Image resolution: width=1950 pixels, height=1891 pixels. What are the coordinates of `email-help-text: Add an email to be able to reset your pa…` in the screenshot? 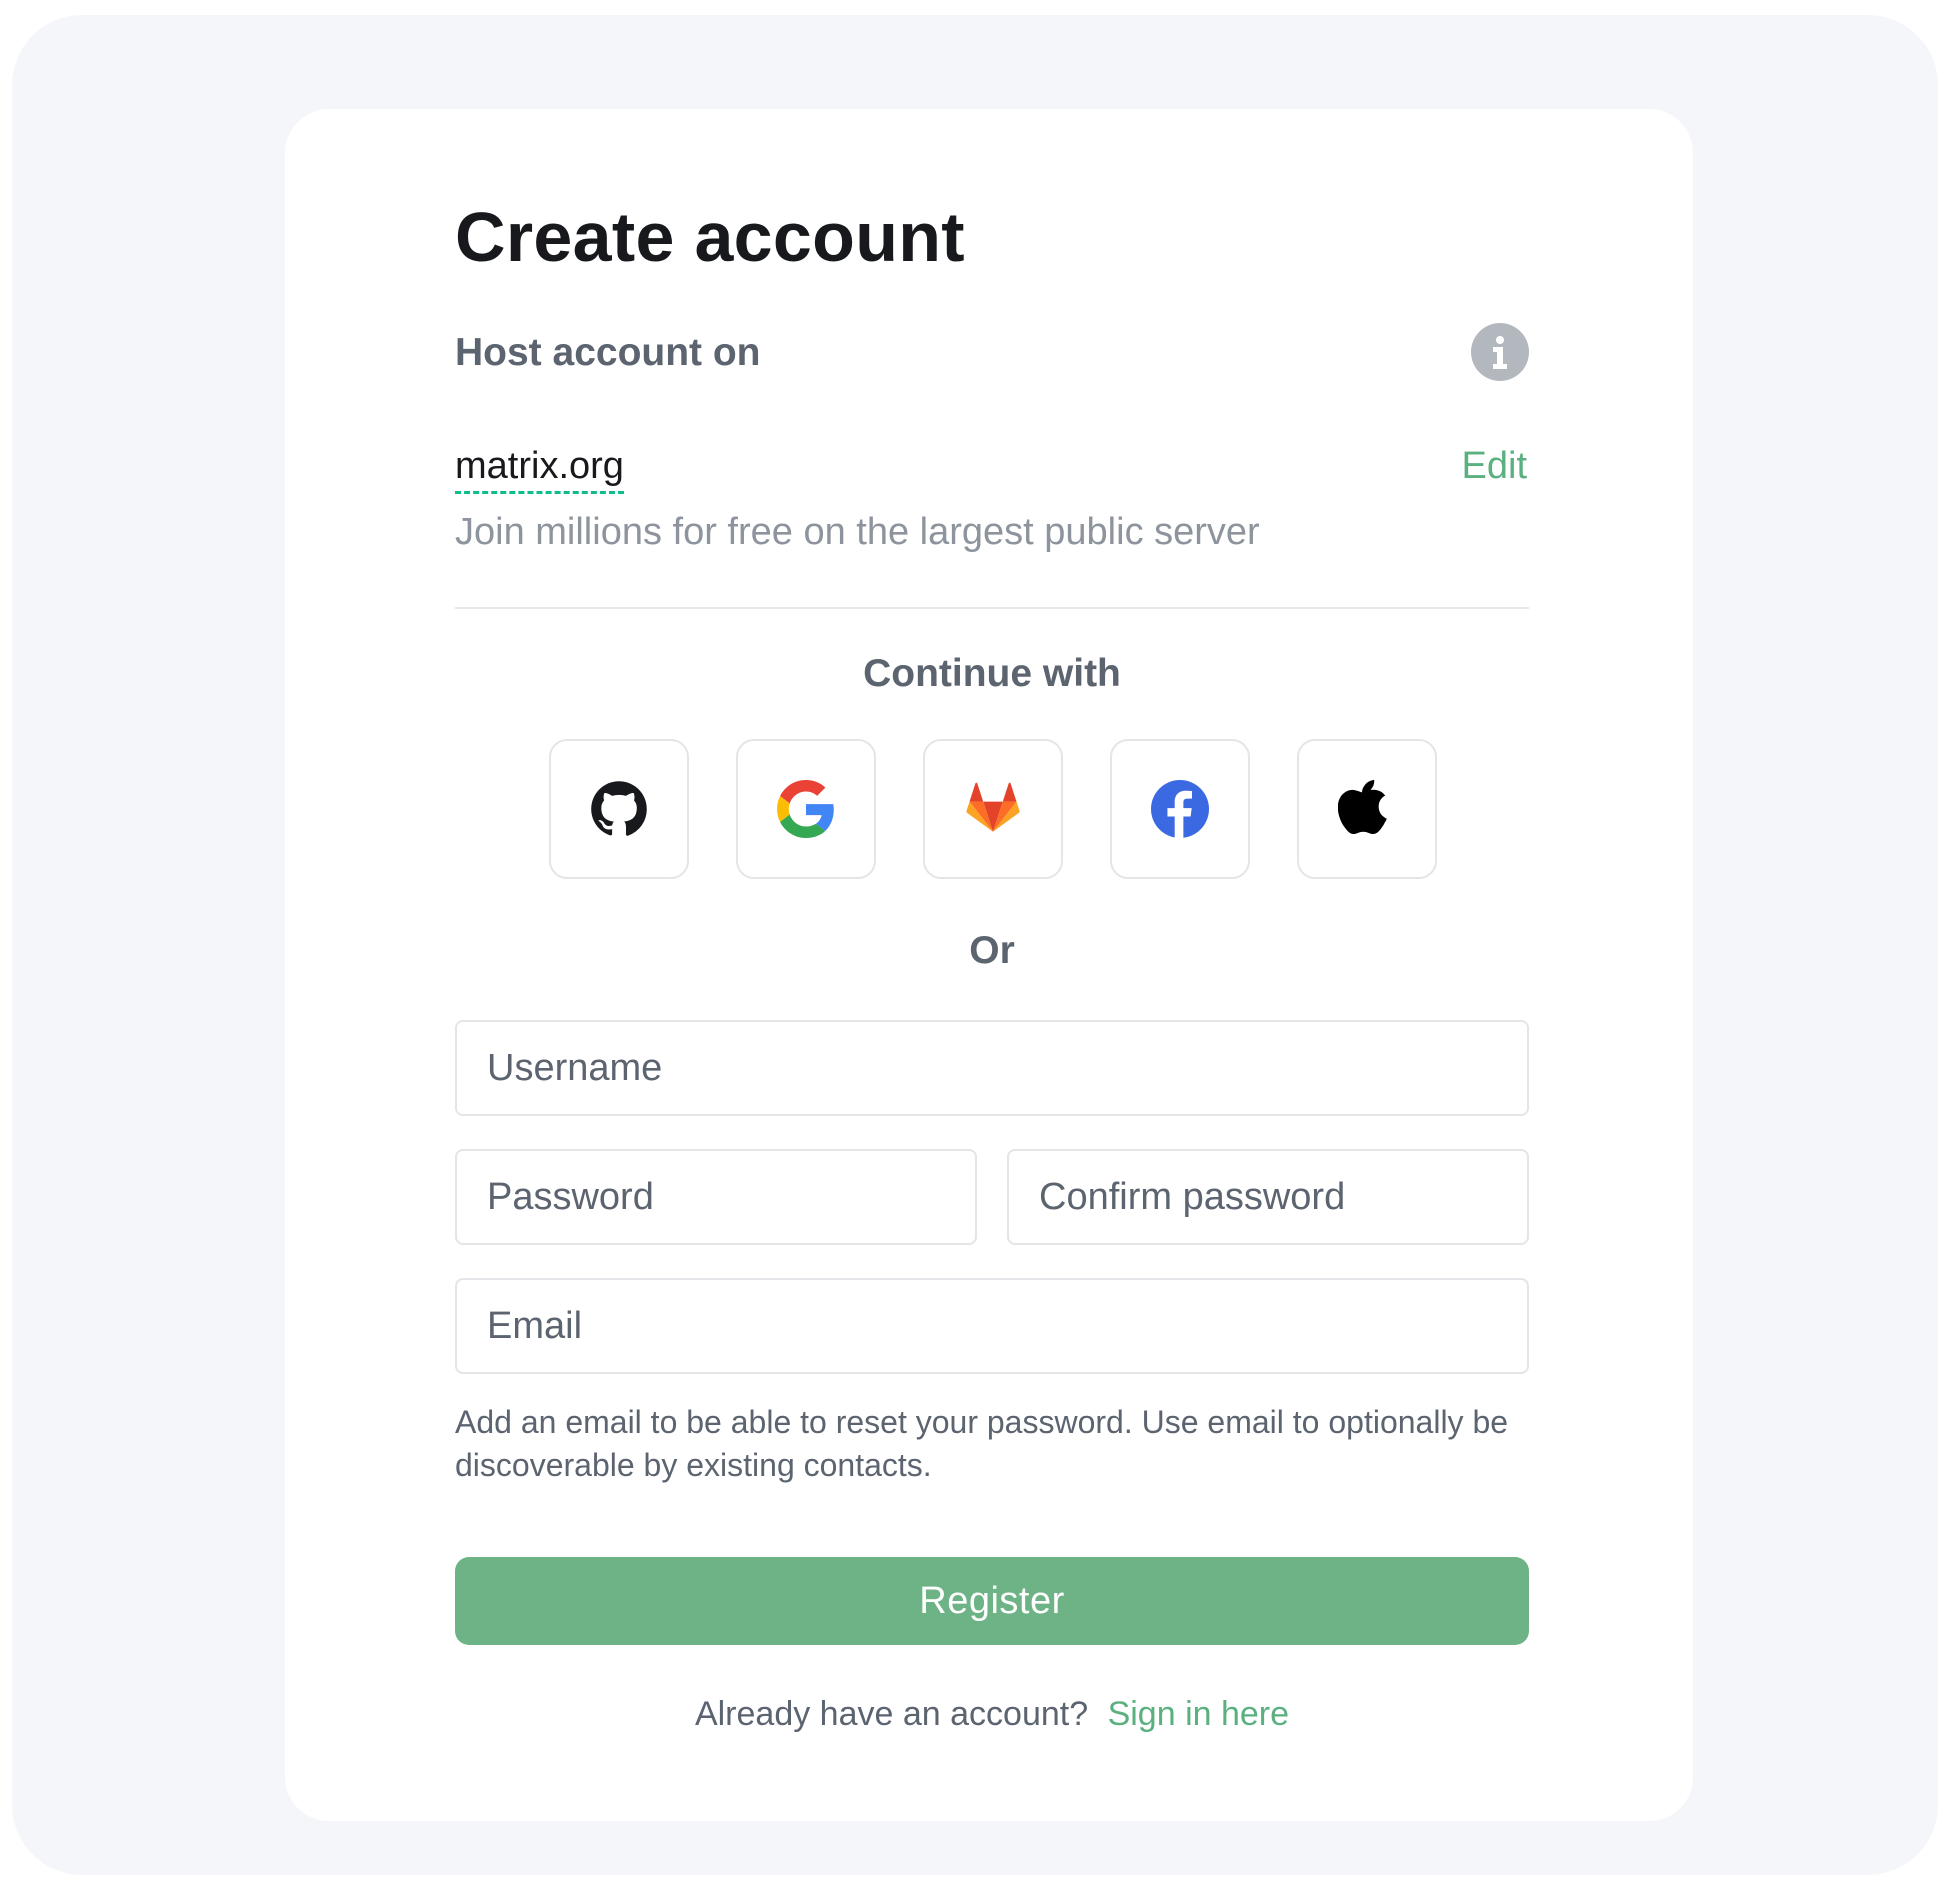 It's located at (982, 1443).